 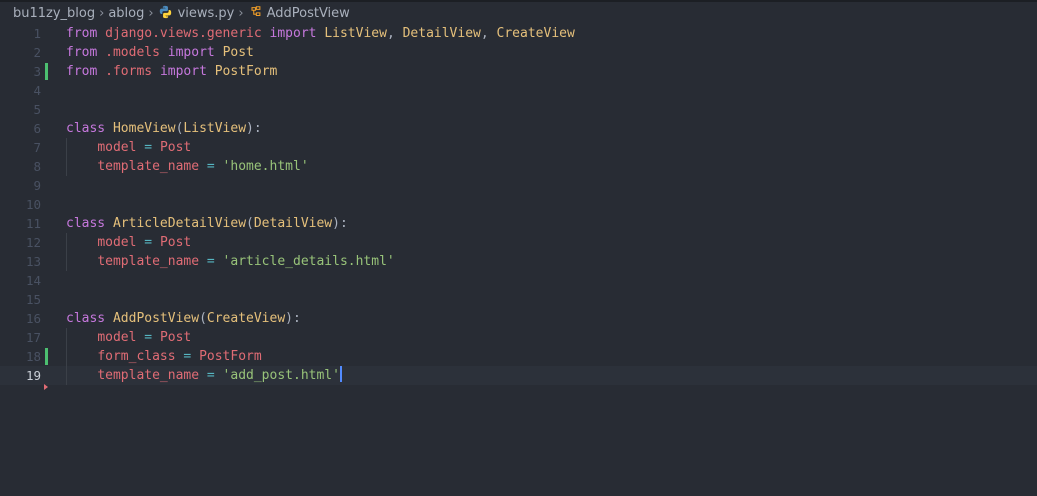 What do you see at coordinates (518, 356) in the screenshot?
I see `code-line: 18 form_class = PostForm` at bounding box center [518, 356].